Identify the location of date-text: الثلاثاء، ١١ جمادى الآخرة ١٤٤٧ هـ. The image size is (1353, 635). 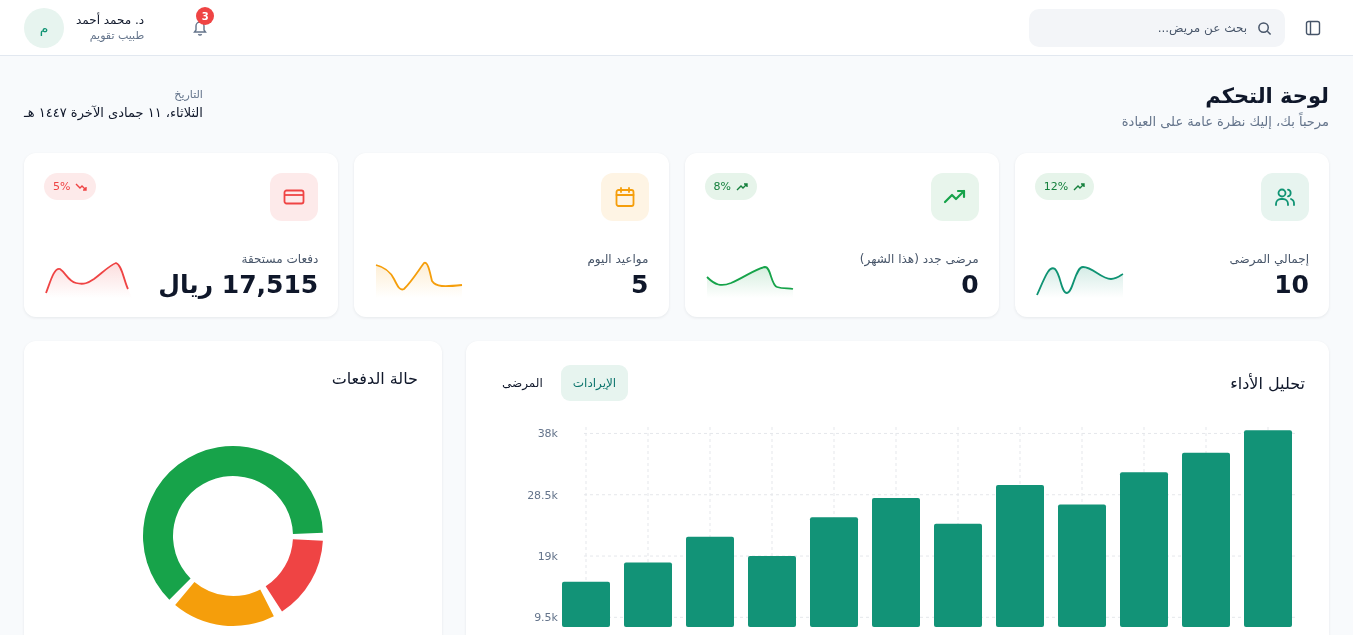
(113, 112).